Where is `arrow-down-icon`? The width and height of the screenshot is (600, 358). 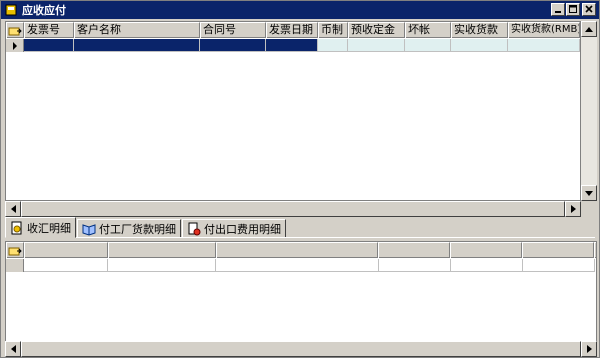 arrow-down-icon is located at coordinates (589, 193).